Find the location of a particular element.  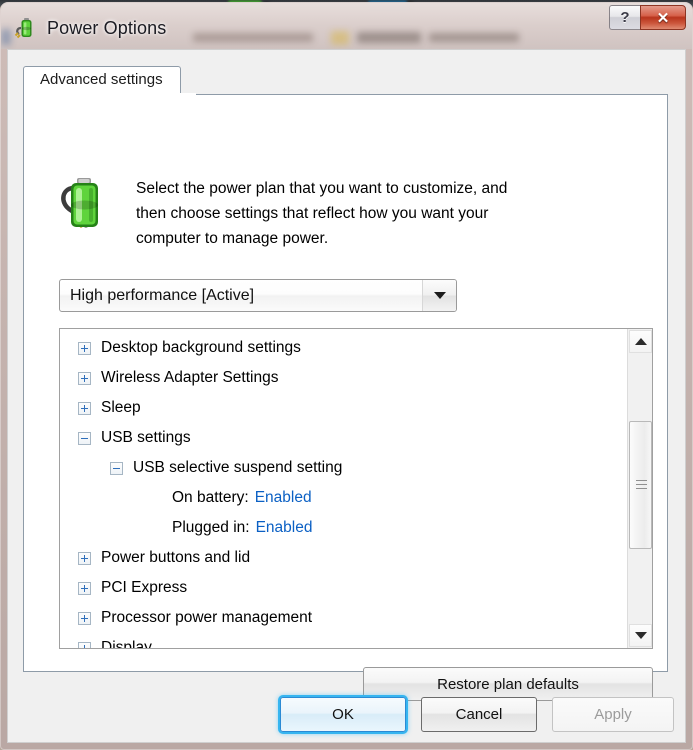

tree-row-label: Plugged in: is located at coordinates (211, 527).